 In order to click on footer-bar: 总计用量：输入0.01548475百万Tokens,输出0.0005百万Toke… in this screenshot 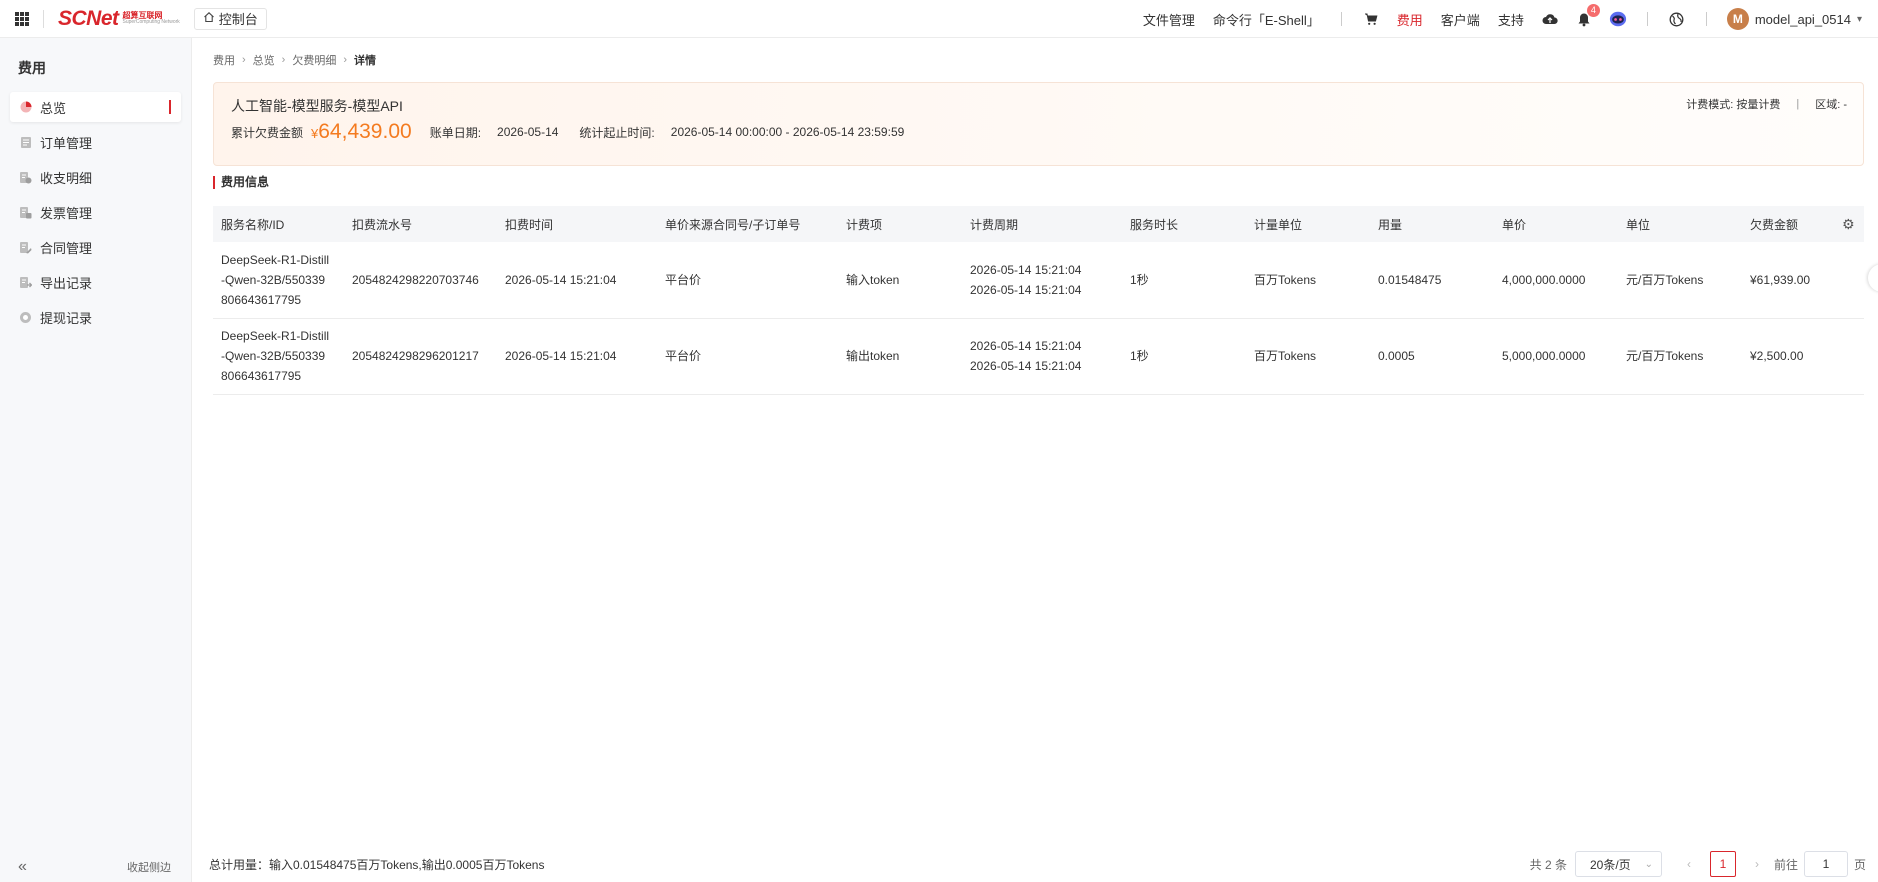, I will do `click(1035, 864)`.